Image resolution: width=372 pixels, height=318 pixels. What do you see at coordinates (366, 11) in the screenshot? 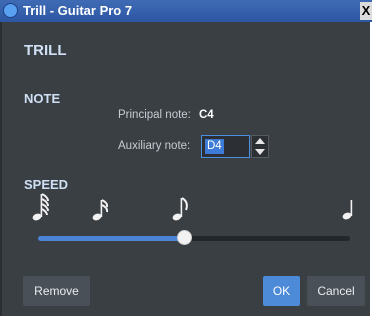
I see `close-button: X` at bounding box center [366, 11].